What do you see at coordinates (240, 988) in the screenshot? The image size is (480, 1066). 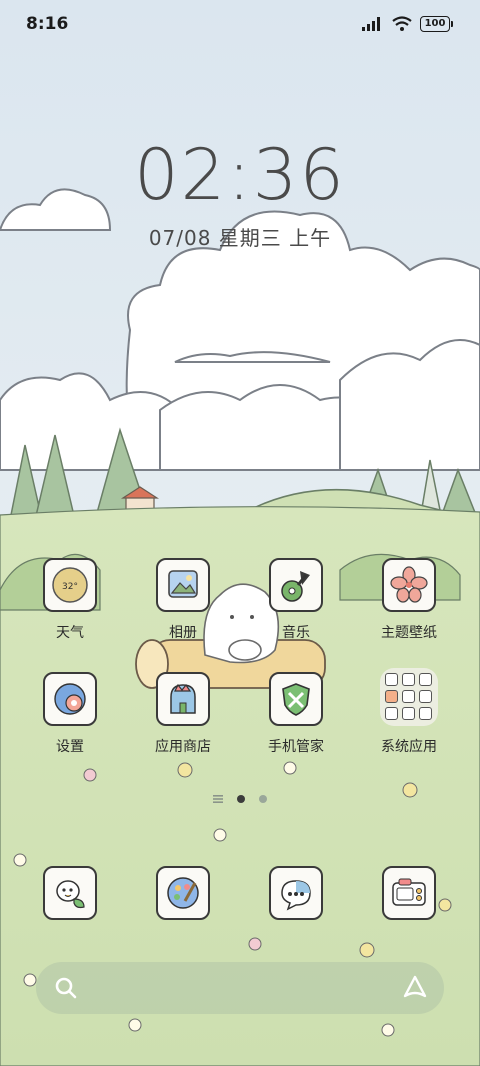 I see `search-bar` at bounding box center [240, 988].